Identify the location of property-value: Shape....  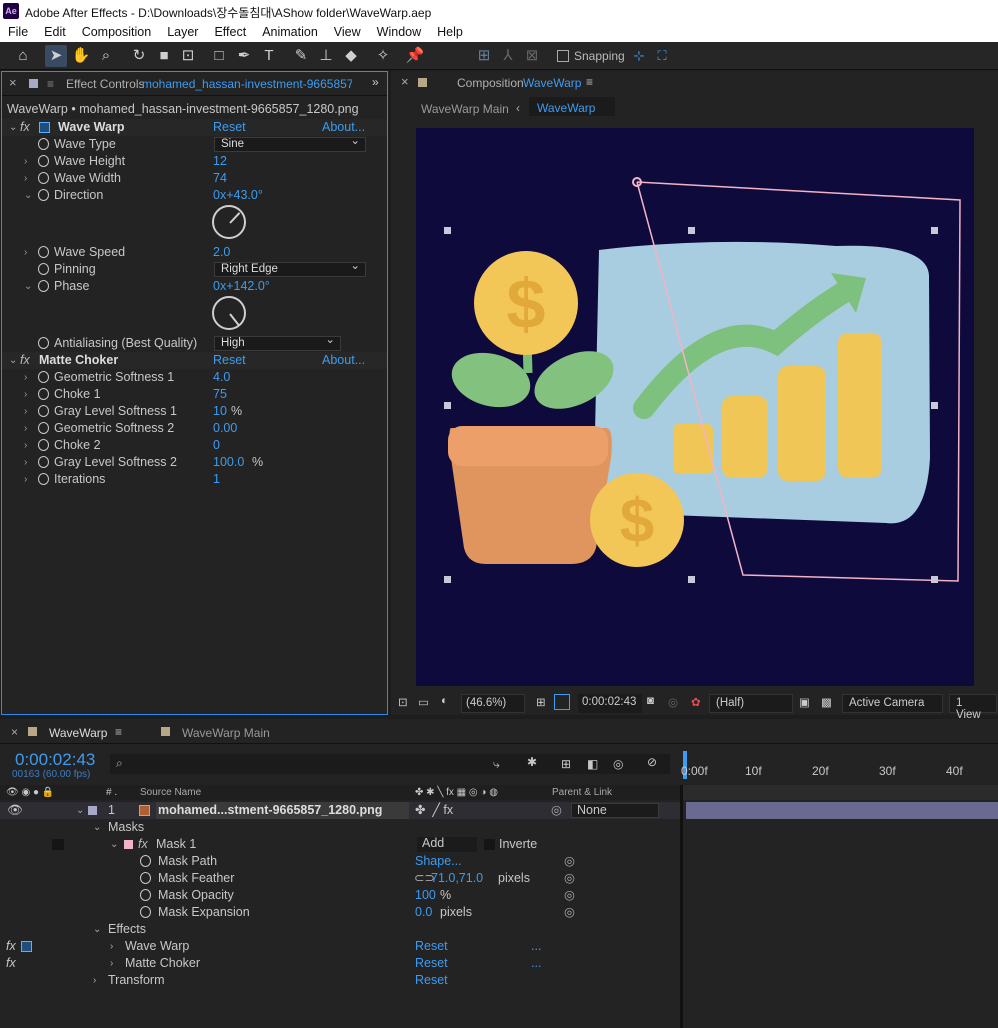
(438, 861).